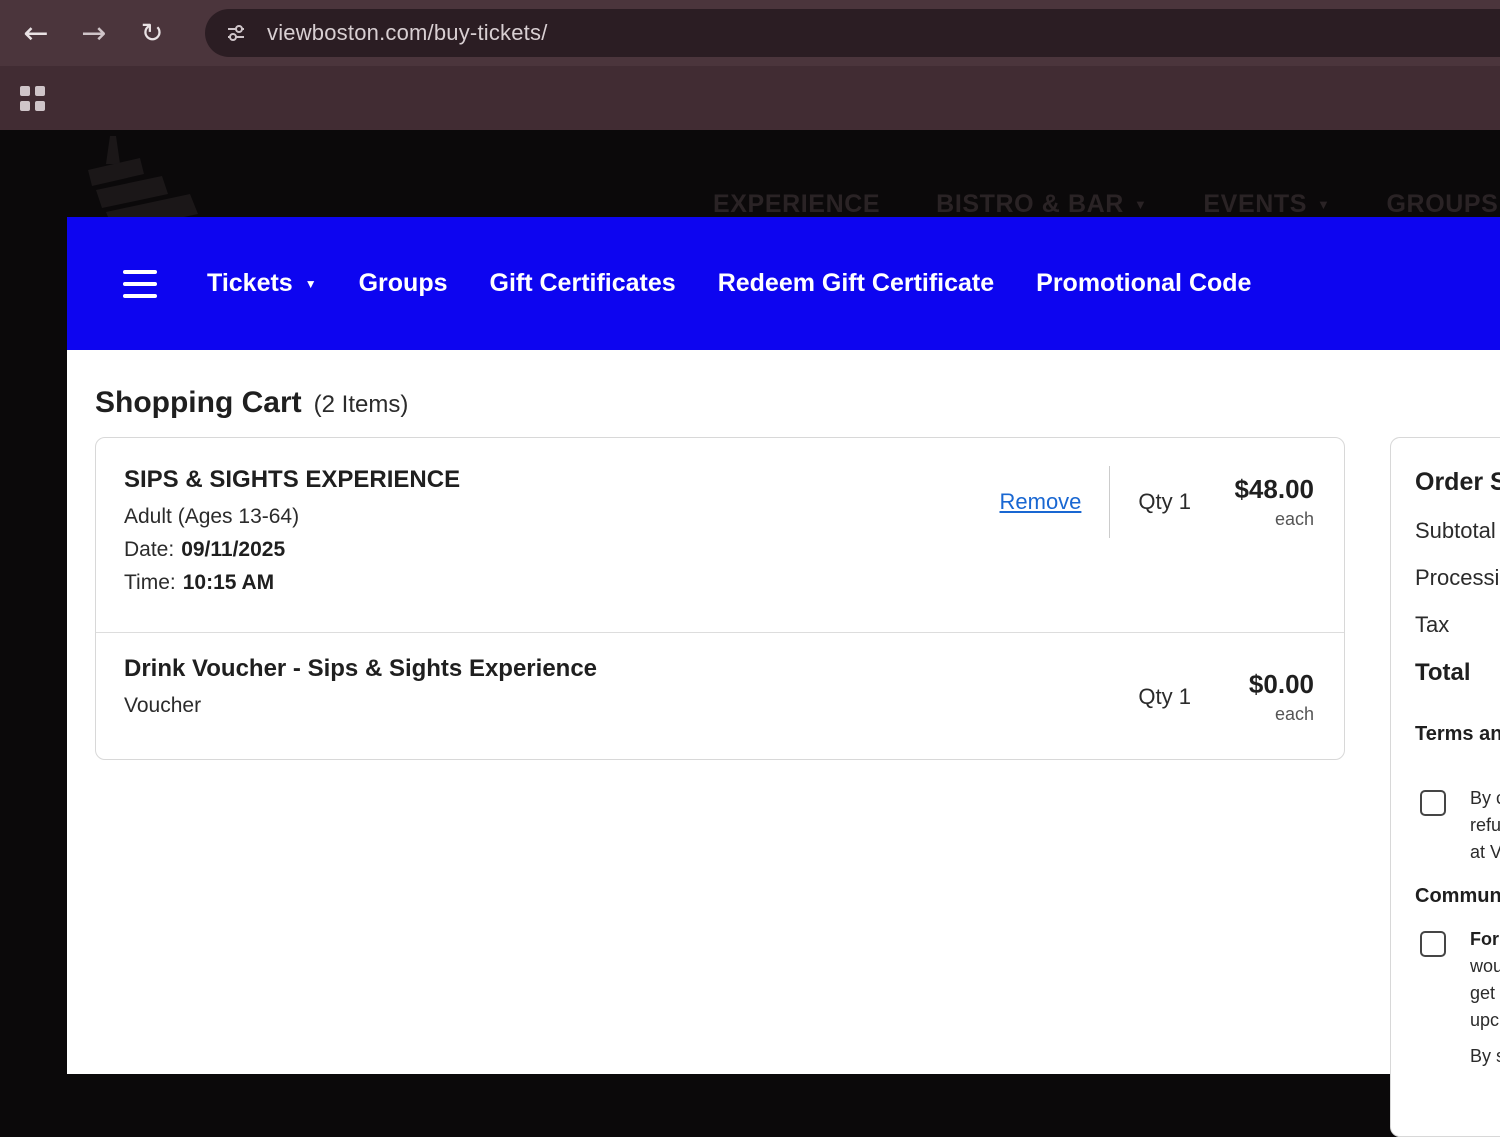  Describe the element at coordinates (1457, 896) in the screenshot. I see `communication-heading: Commun` at that location.